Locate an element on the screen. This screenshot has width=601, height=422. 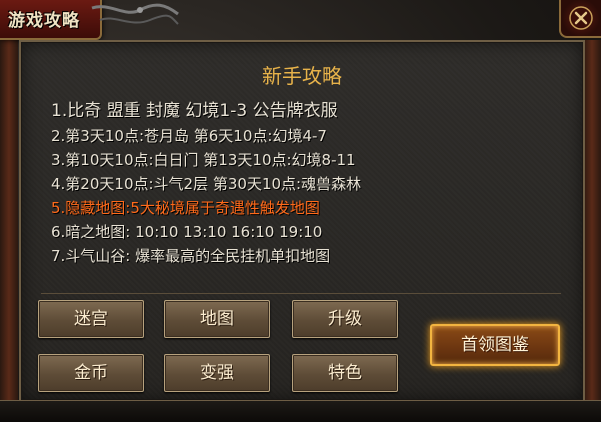
guide-line: 6.暗之地图: 10:10 13:10 16:10 19:10 is located at coordinates (187, 232).